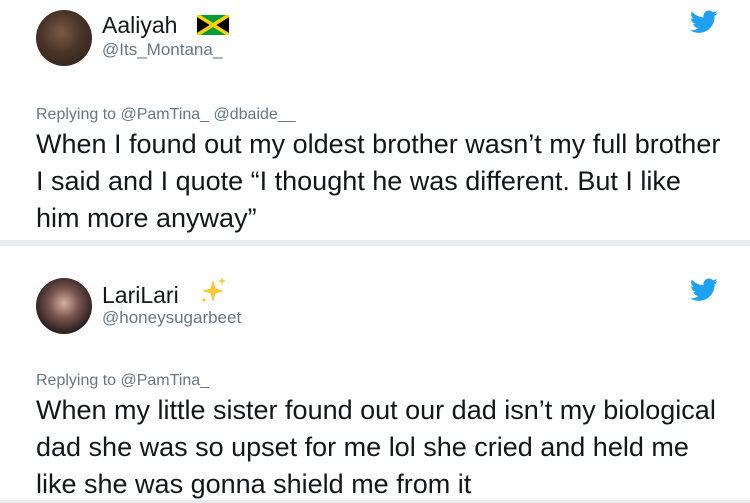 Image resolution: width=750 pixels, height=503 pixels. Describe the element at coordinates (171, 318) in the screenshot. I see `user-handle: @honeysugarbeet` at that location.